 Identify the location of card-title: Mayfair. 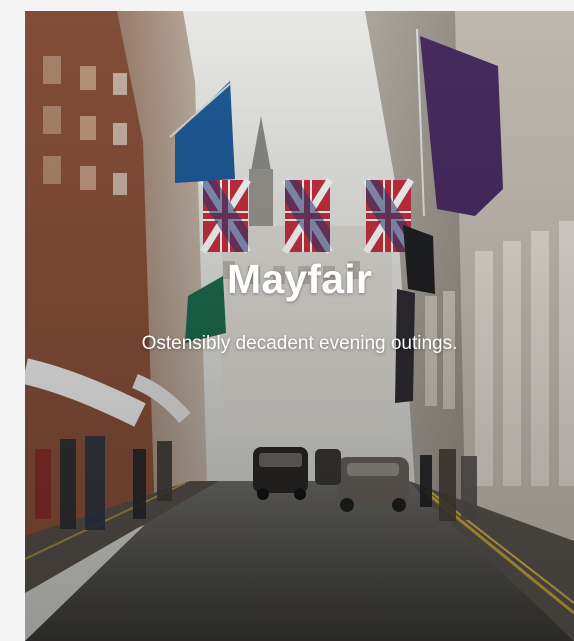
(299, 279).